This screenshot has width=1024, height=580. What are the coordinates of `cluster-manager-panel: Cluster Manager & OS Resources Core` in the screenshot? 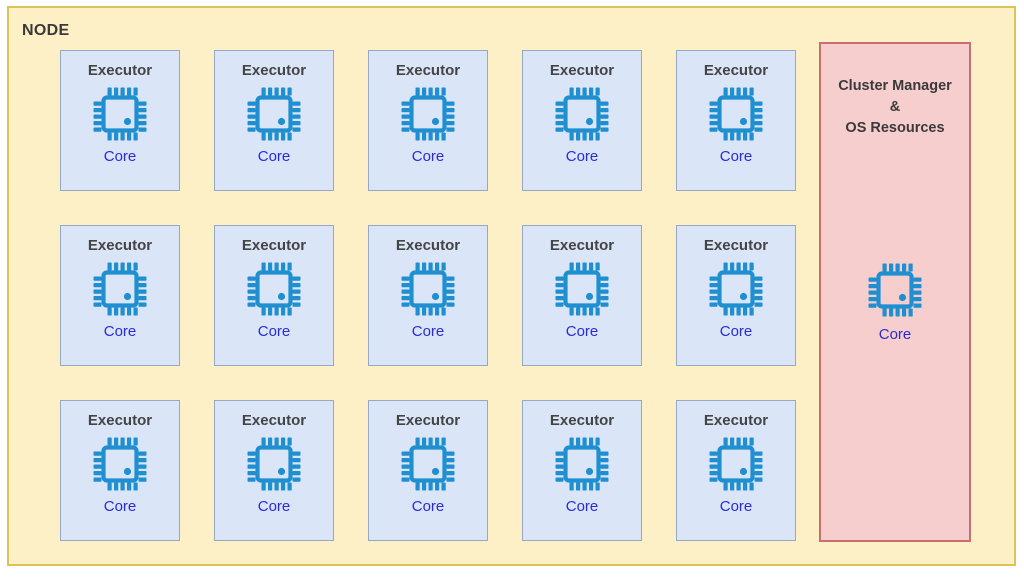 It's located at (895, 292).